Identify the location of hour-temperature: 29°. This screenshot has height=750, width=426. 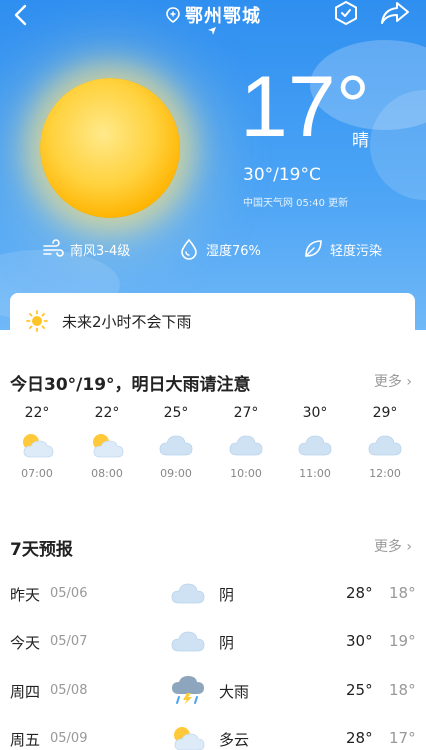
(385, 413).